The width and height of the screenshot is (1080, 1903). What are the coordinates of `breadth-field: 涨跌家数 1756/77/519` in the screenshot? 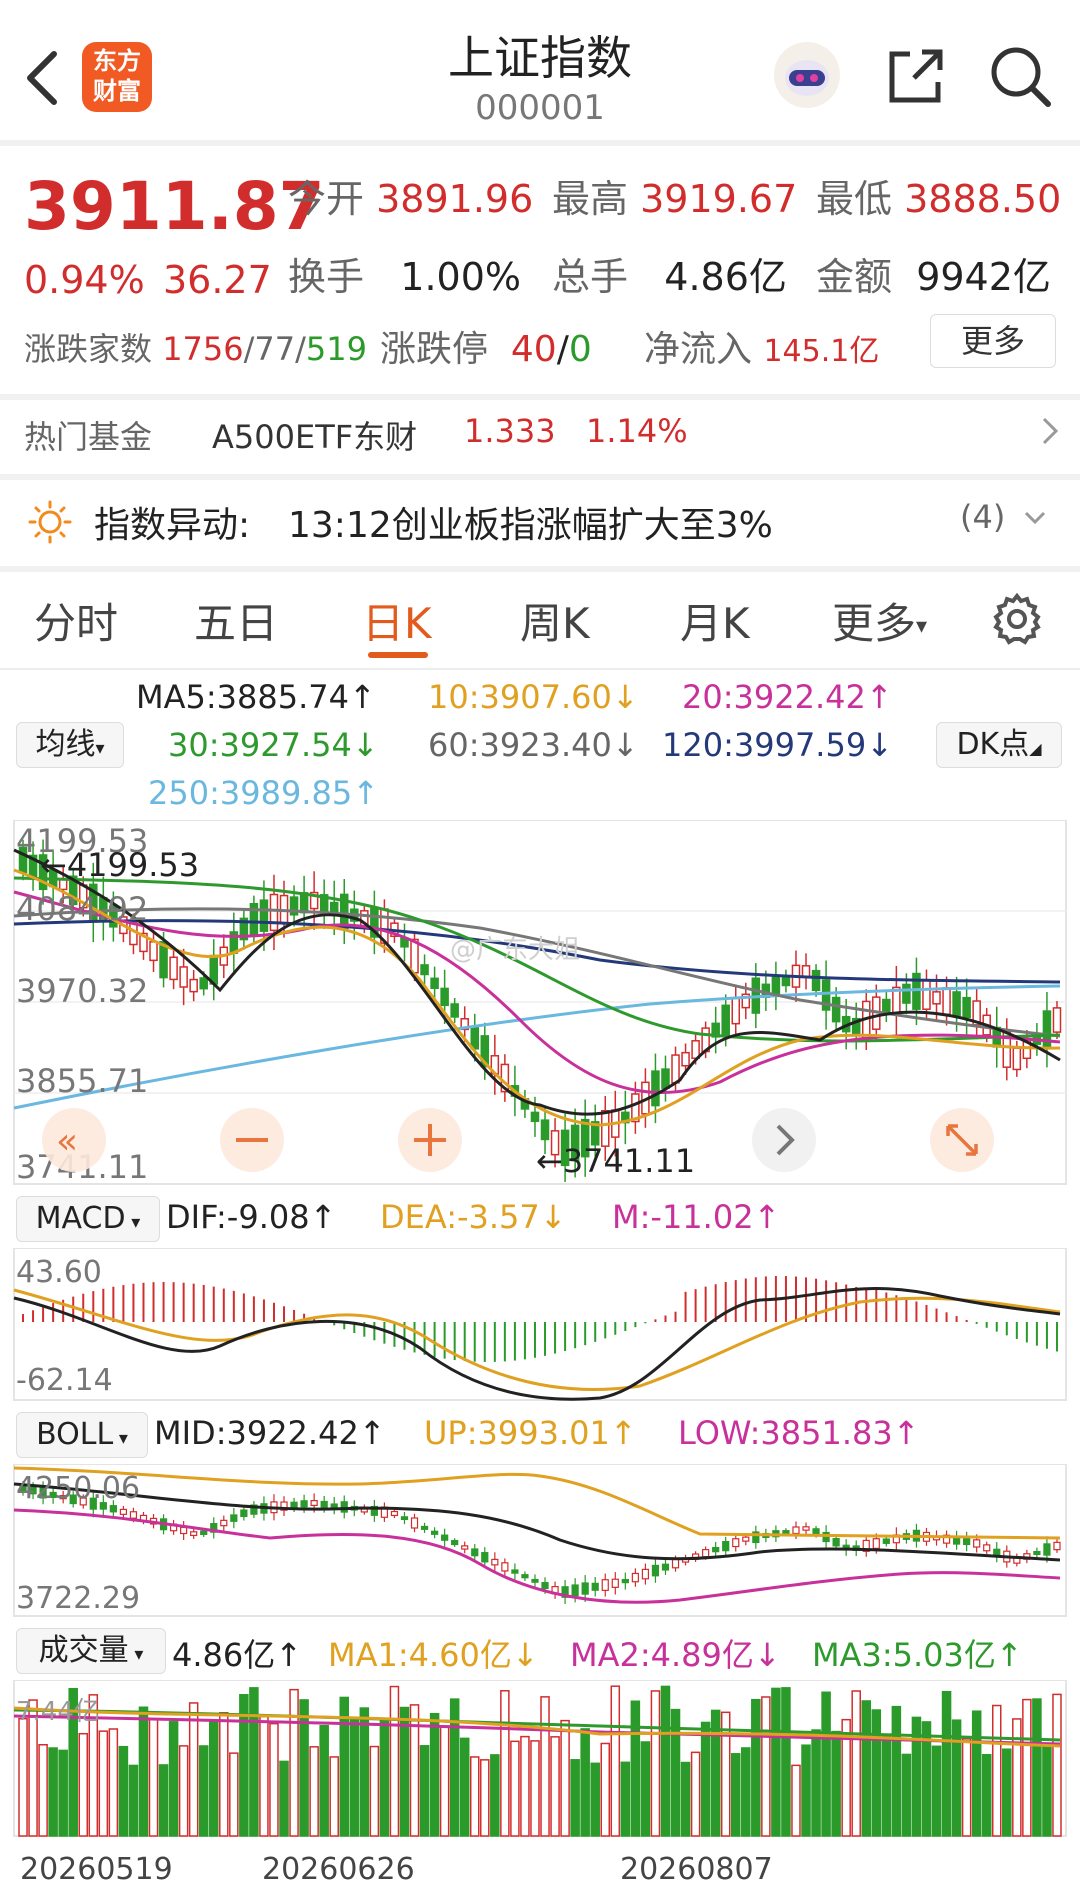 It's located at (195, 349).